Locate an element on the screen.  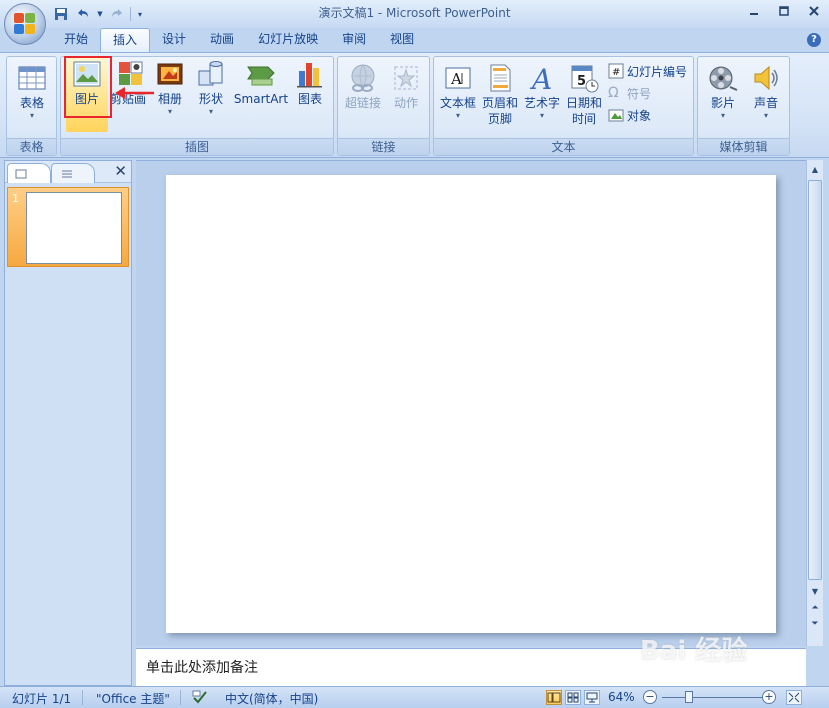
tab-slides is located at coordinates (29, 173).